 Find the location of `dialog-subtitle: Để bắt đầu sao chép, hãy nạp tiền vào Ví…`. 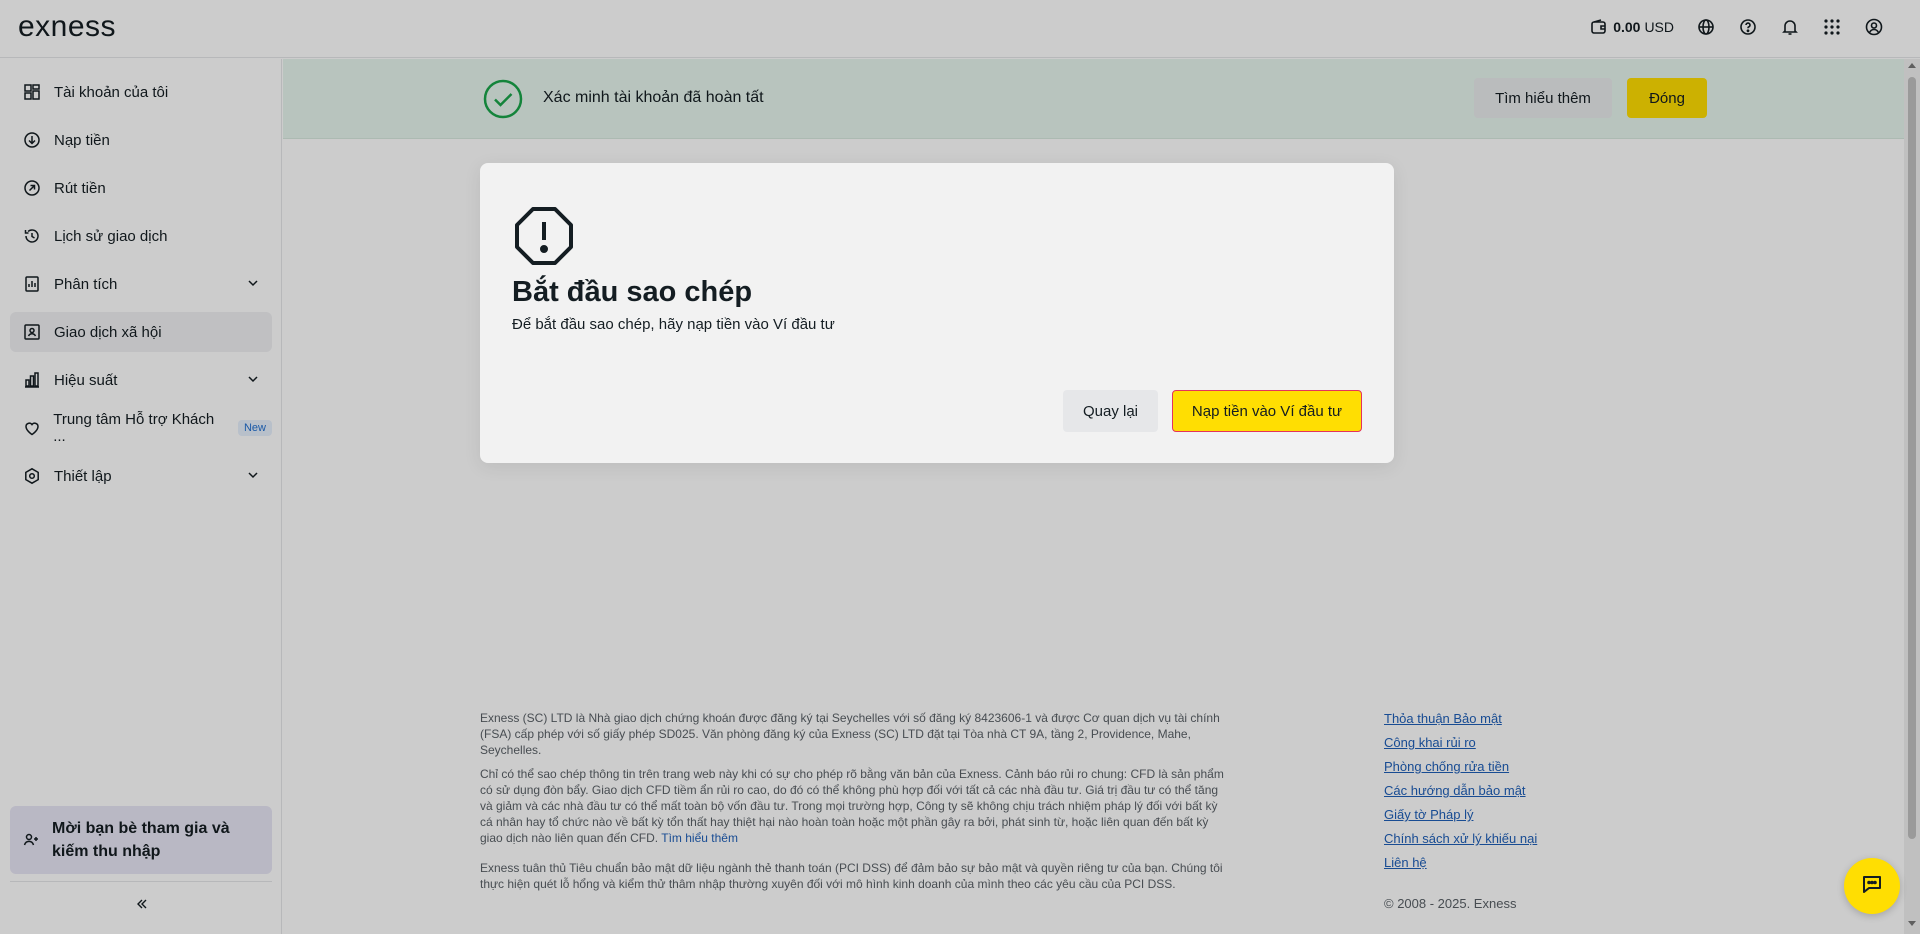

dialog-subtitle: Để bắt đầu sao chép, hãy nạp tiền vào Ví… is located at coordinates (673, 324).